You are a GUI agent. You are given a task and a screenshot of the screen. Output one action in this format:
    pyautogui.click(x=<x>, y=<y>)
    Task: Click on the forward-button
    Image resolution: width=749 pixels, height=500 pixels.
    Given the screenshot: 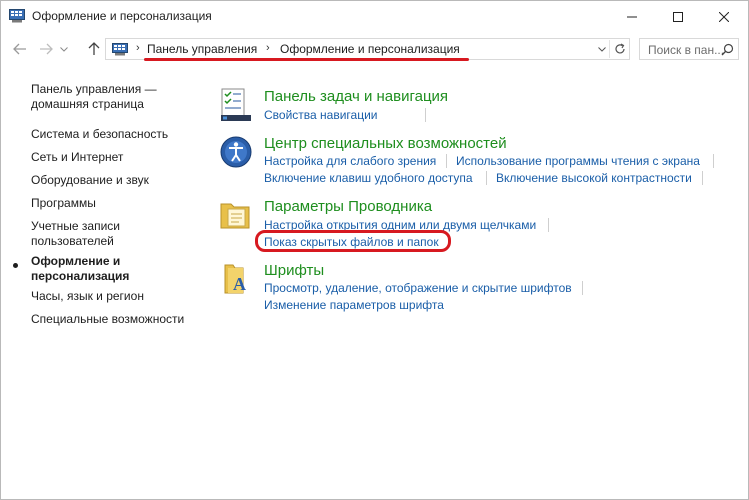 What is the action you would take?
    pyautogui.click(x=46, y=49)
    